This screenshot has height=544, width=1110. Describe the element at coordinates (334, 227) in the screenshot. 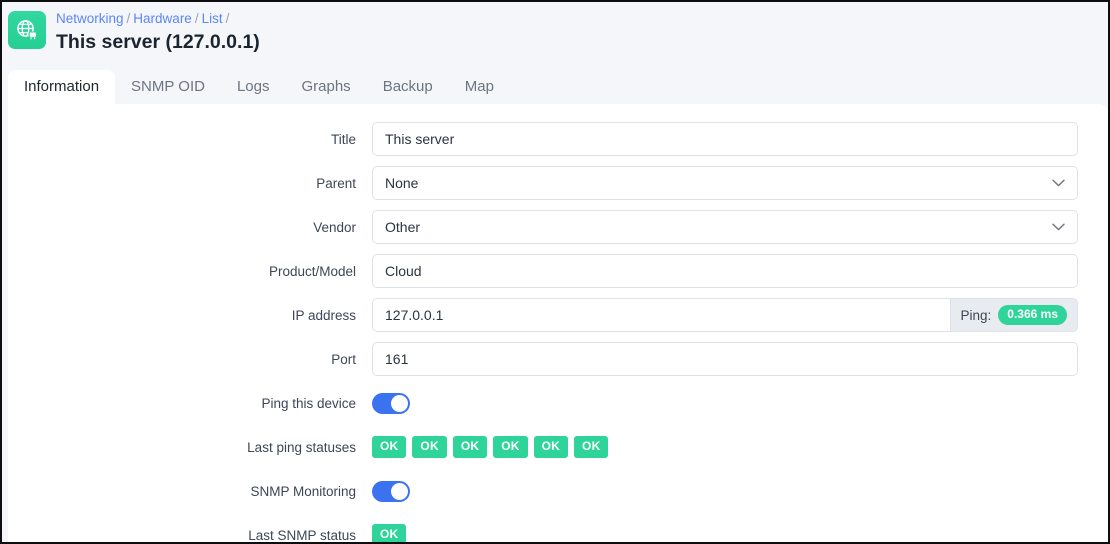

I see `label-vendor: Vendor` at that location.